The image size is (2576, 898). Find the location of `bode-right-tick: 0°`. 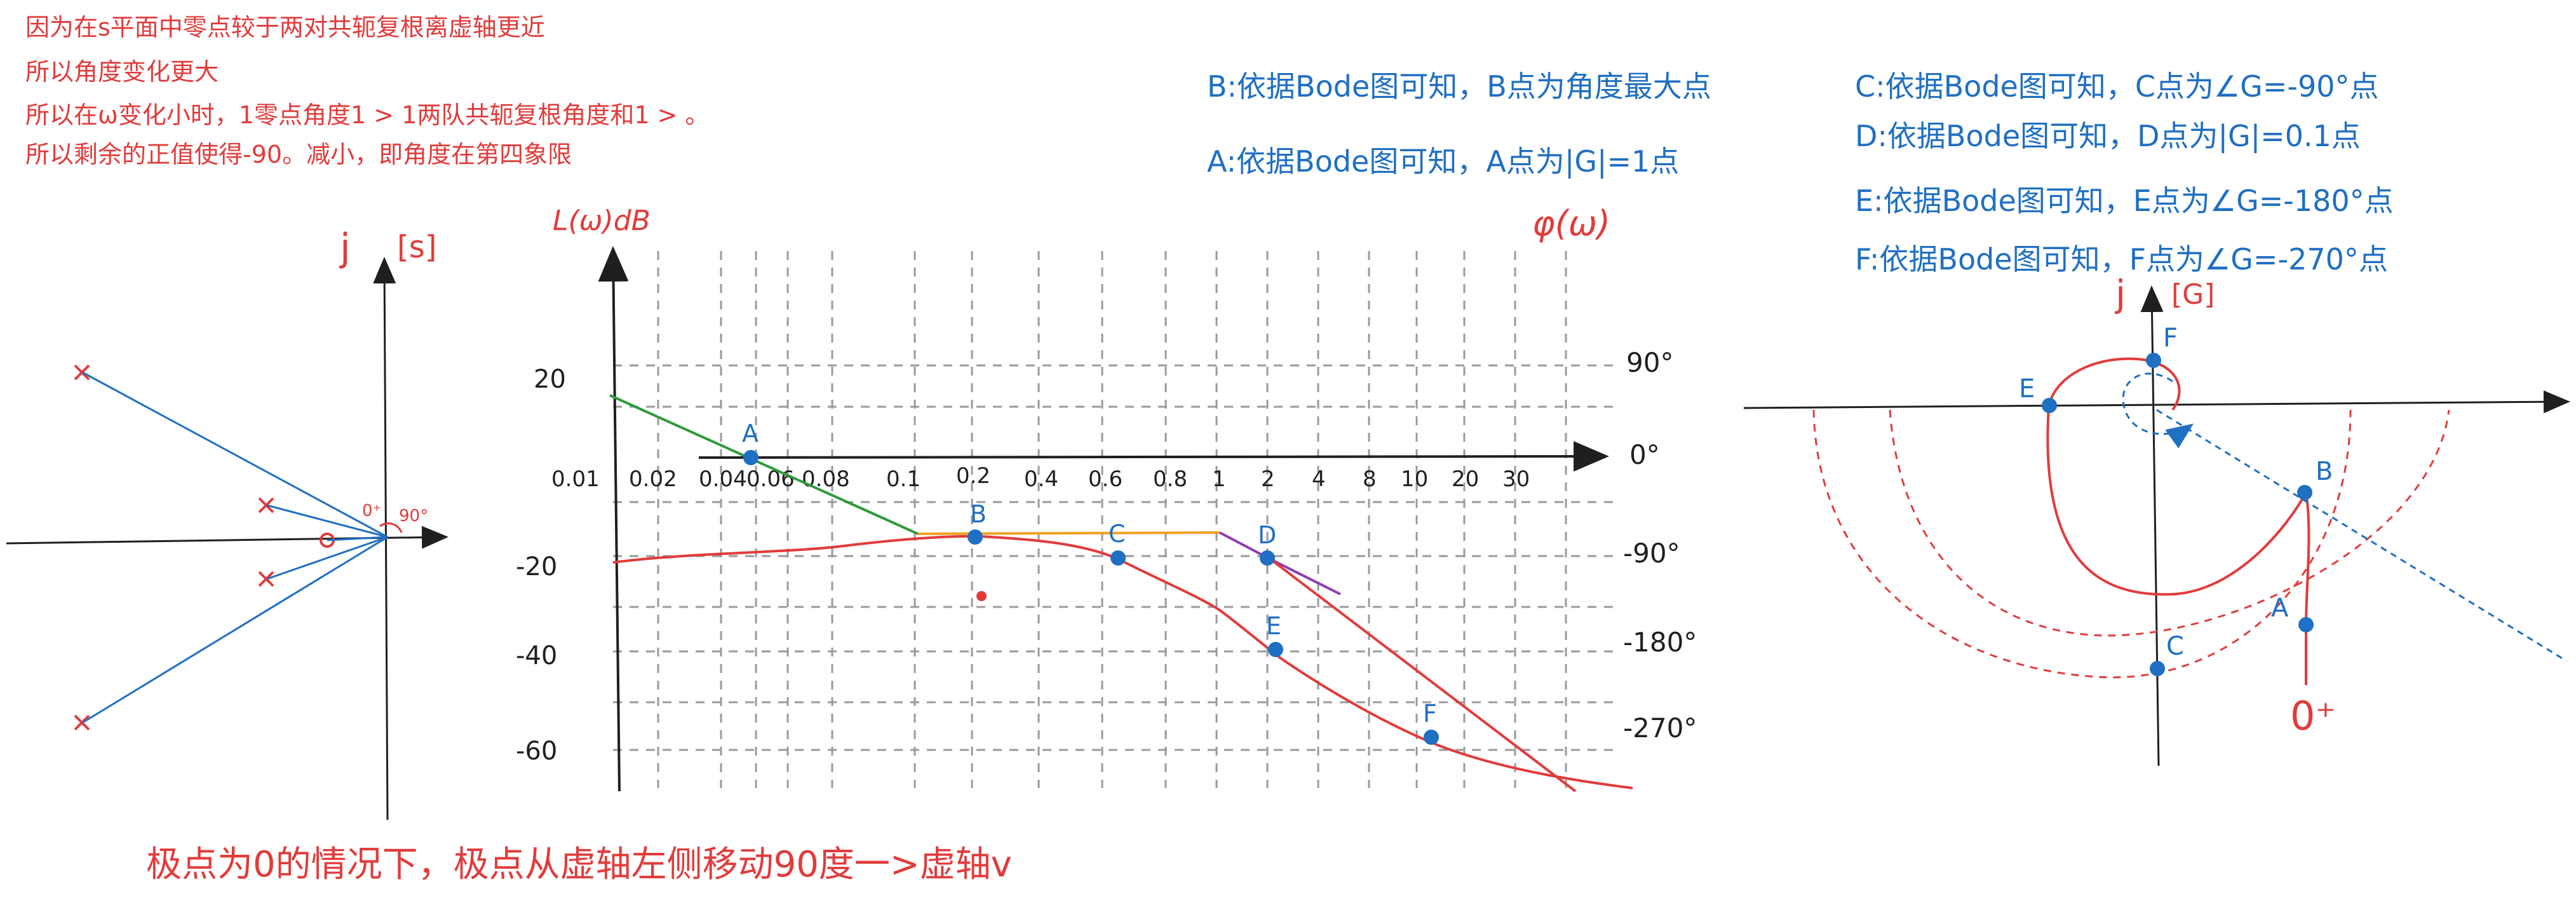

bode-right-tick: 0° is located at coordinates (1644, 455).